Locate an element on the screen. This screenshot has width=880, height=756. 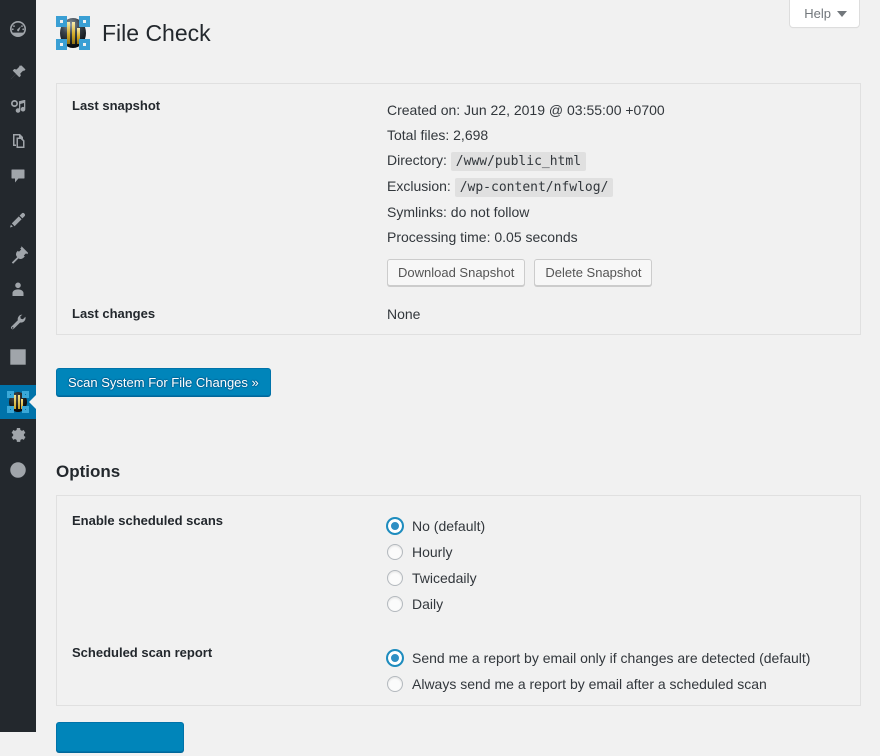
sidebar-item-ninja-firewall is located at coordinates (18, 402).